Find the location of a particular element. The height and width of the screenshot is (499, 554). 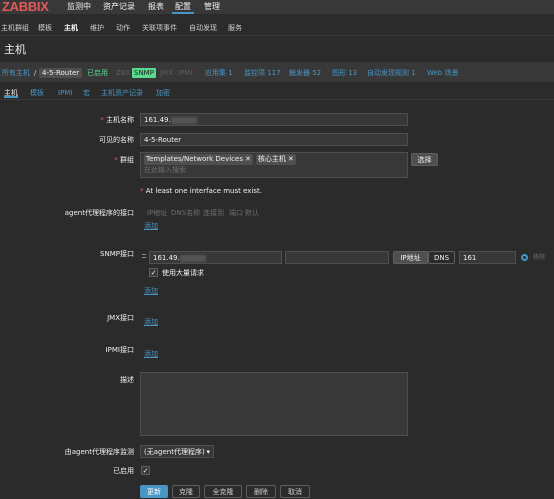

delete-button: 删除 is located at coordinates (261, 491).